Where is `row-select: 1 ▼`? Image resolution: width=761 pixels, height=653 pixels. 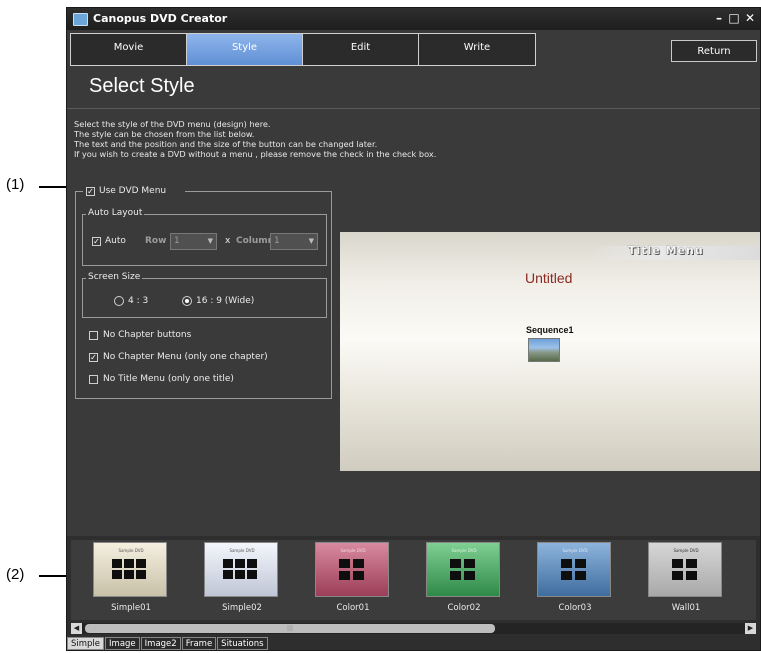
row-select: 1 ▼ is located at coordinates (193, 241).